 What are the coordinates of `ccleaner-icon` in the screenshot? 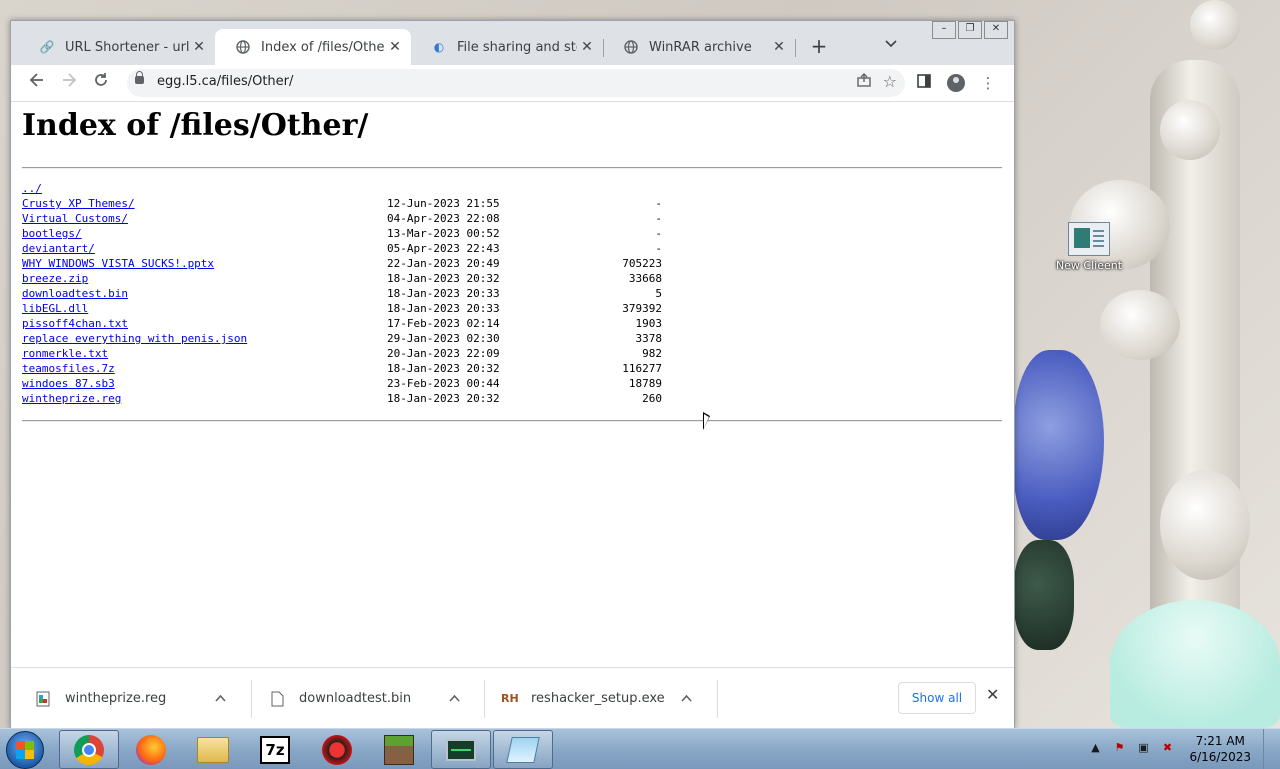 It's located at (337, 749).